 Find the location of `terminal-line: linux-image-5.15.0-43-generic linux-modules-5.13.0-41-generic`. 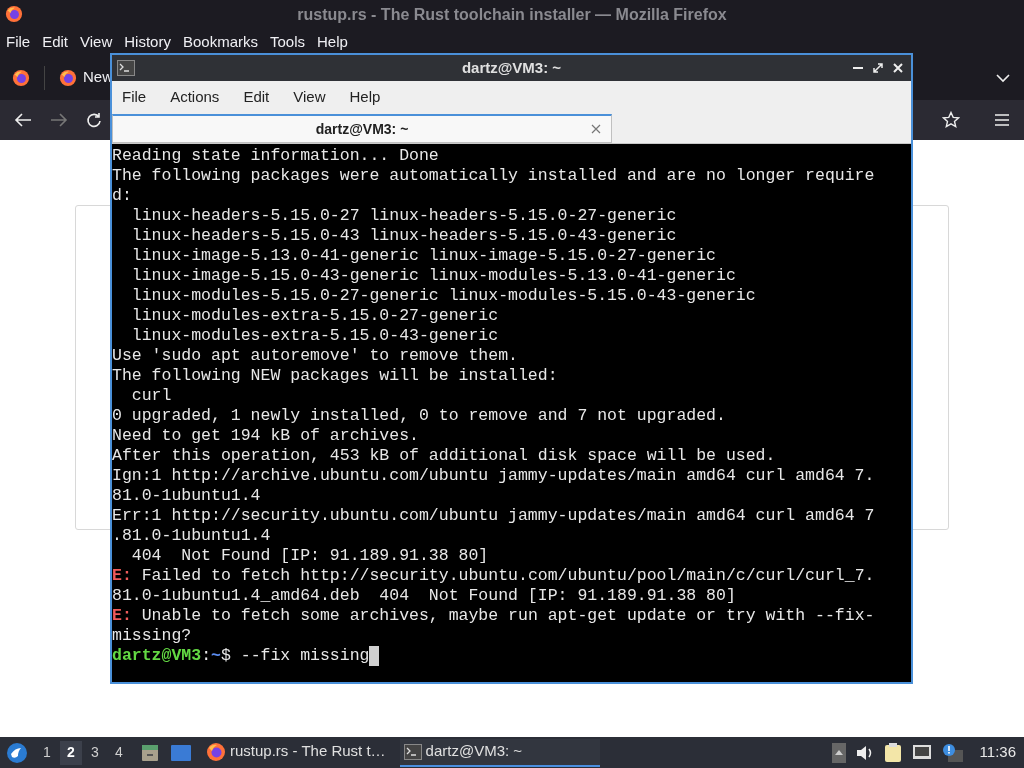

terminal-line: linux-image-5.15.0-43-generic linux-modules-5.13.0-41-generic is located at coordinates (433, 276).